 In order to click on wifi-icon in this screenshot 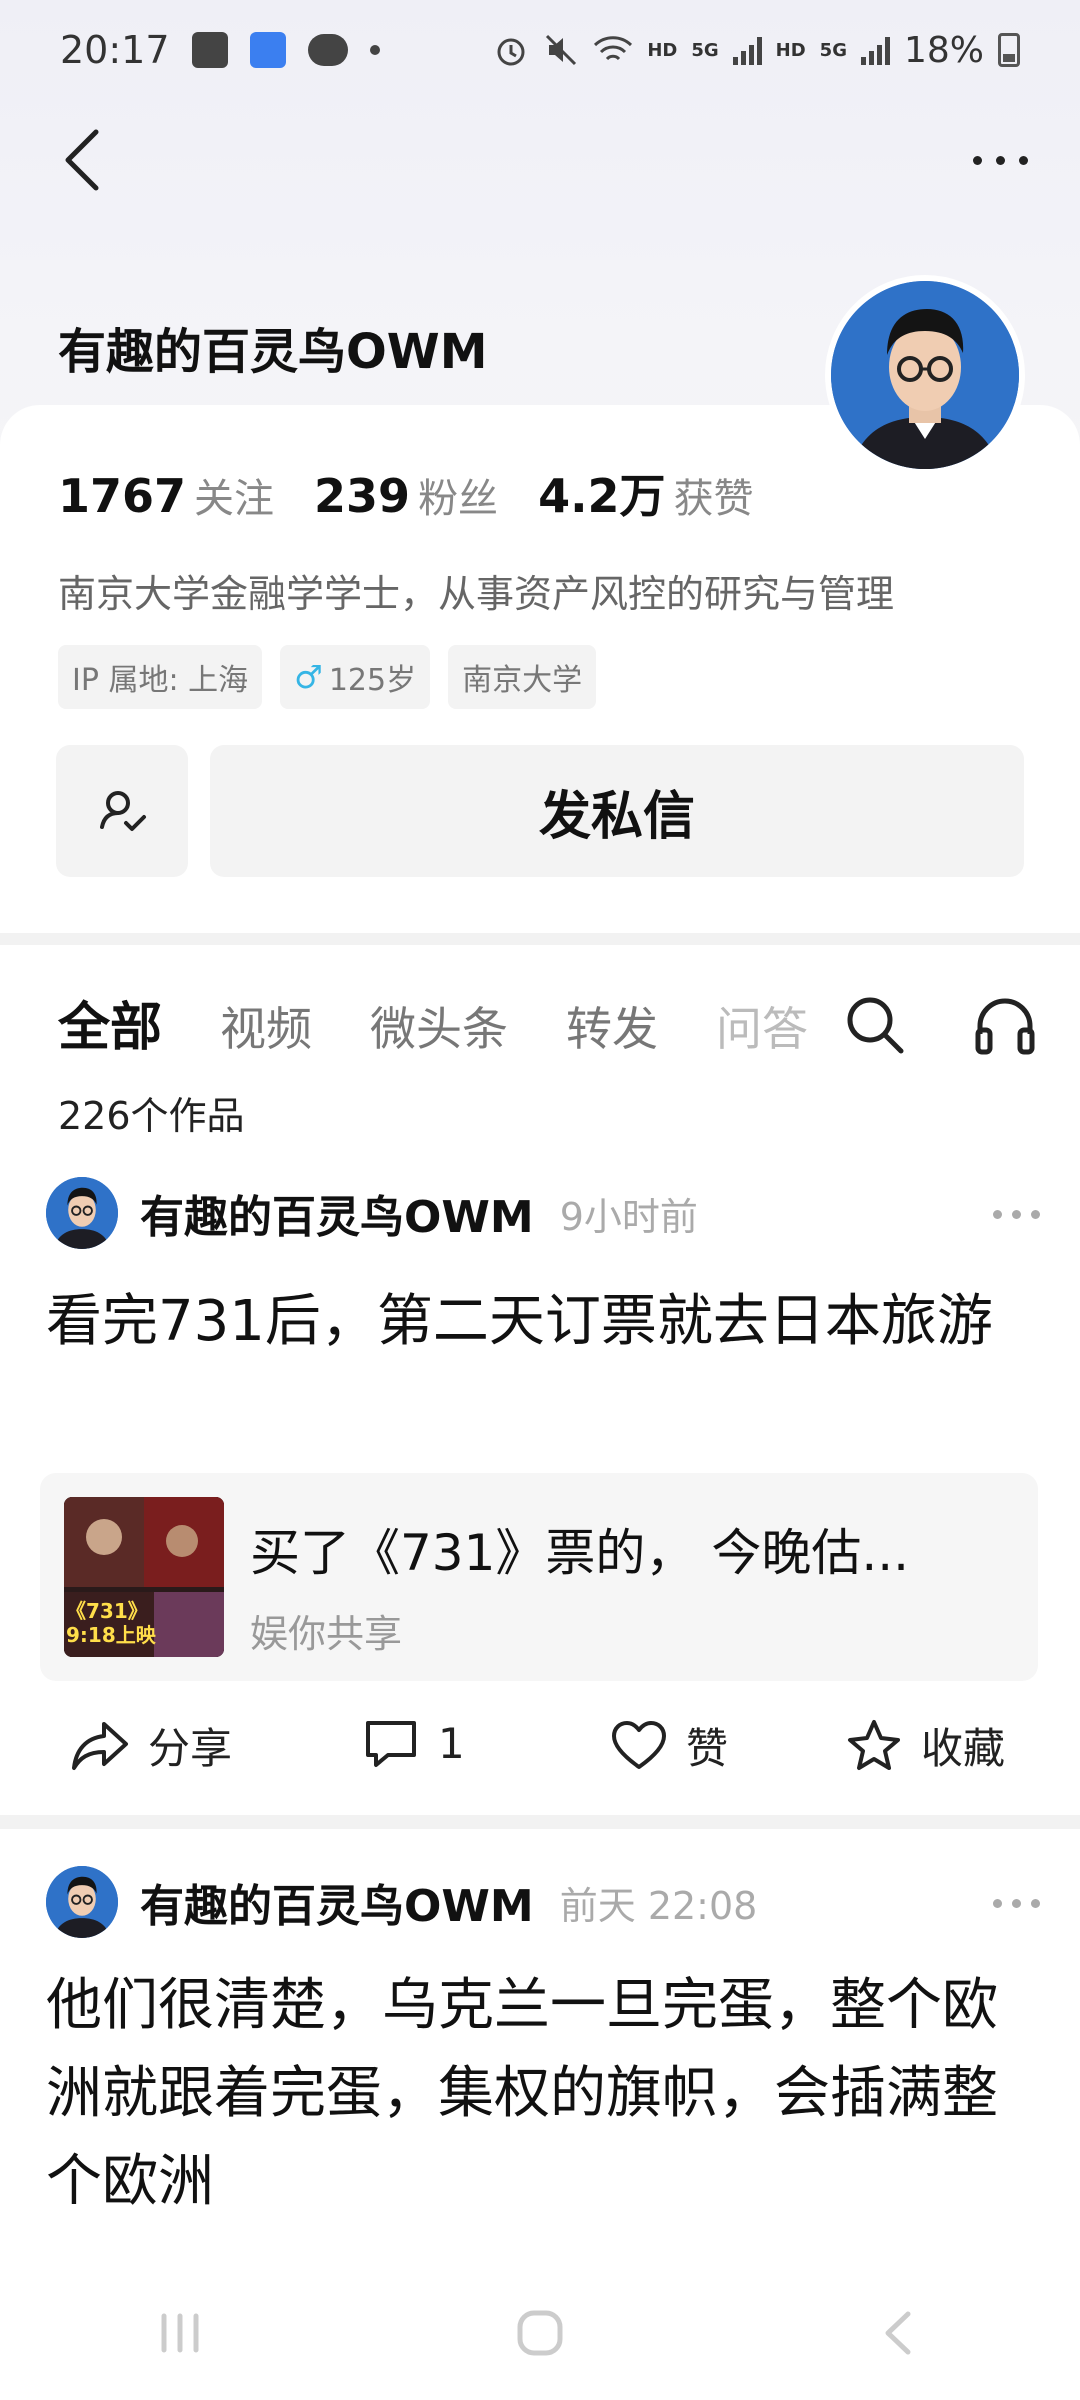, I will do `click(613, 48)`.